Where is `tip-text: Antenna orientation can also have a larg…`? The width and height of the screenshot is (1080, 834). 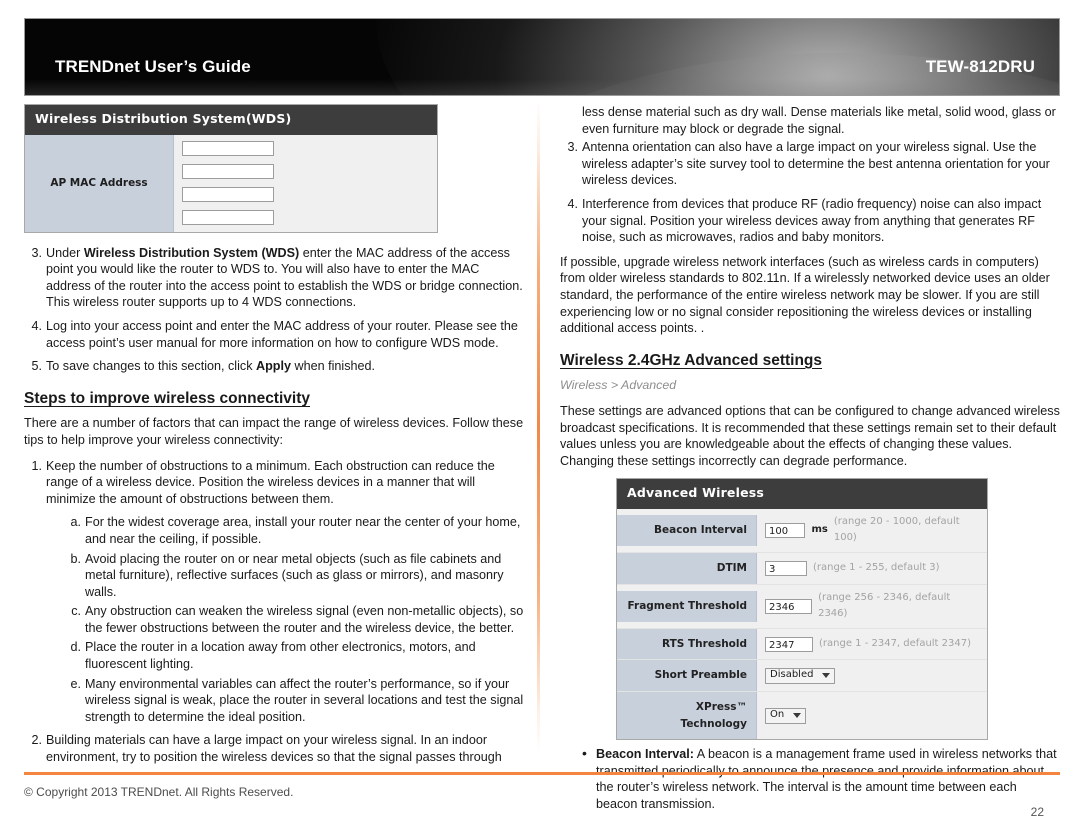
tip-text: Antenna orientation can also have a larg… is located at coordinates (816, 164).